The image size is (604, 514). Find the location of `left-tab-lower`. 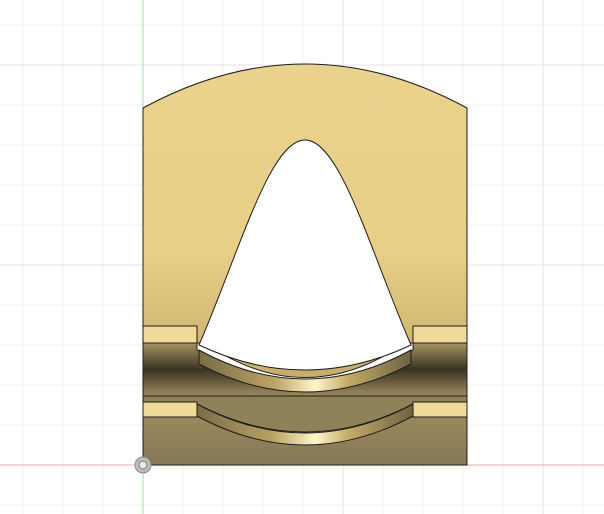

left-tab-lower is located at coordinates (170, 409).